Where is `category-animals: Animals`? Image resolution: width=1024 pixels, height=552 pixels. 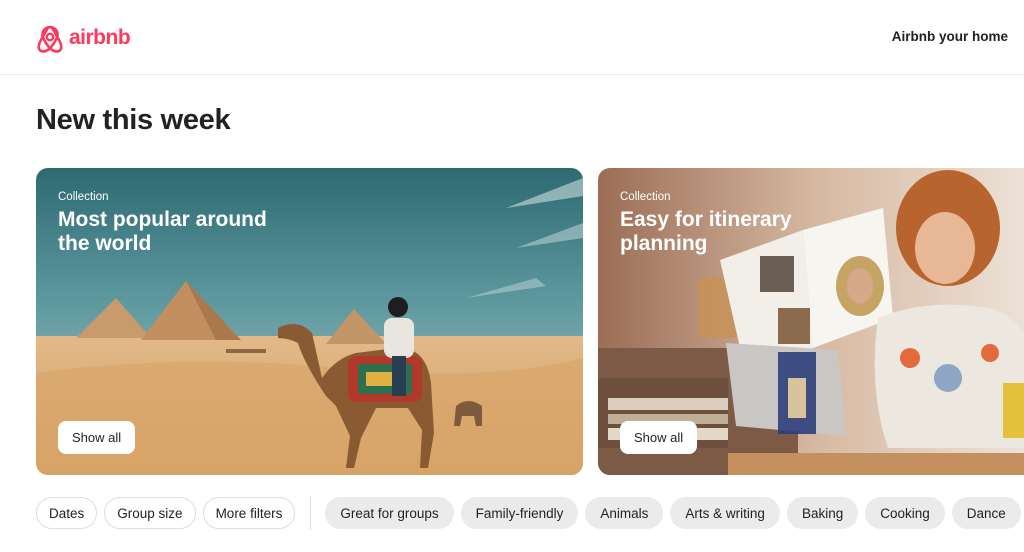 category-animals: Animals is located at coordinates (624, 513).